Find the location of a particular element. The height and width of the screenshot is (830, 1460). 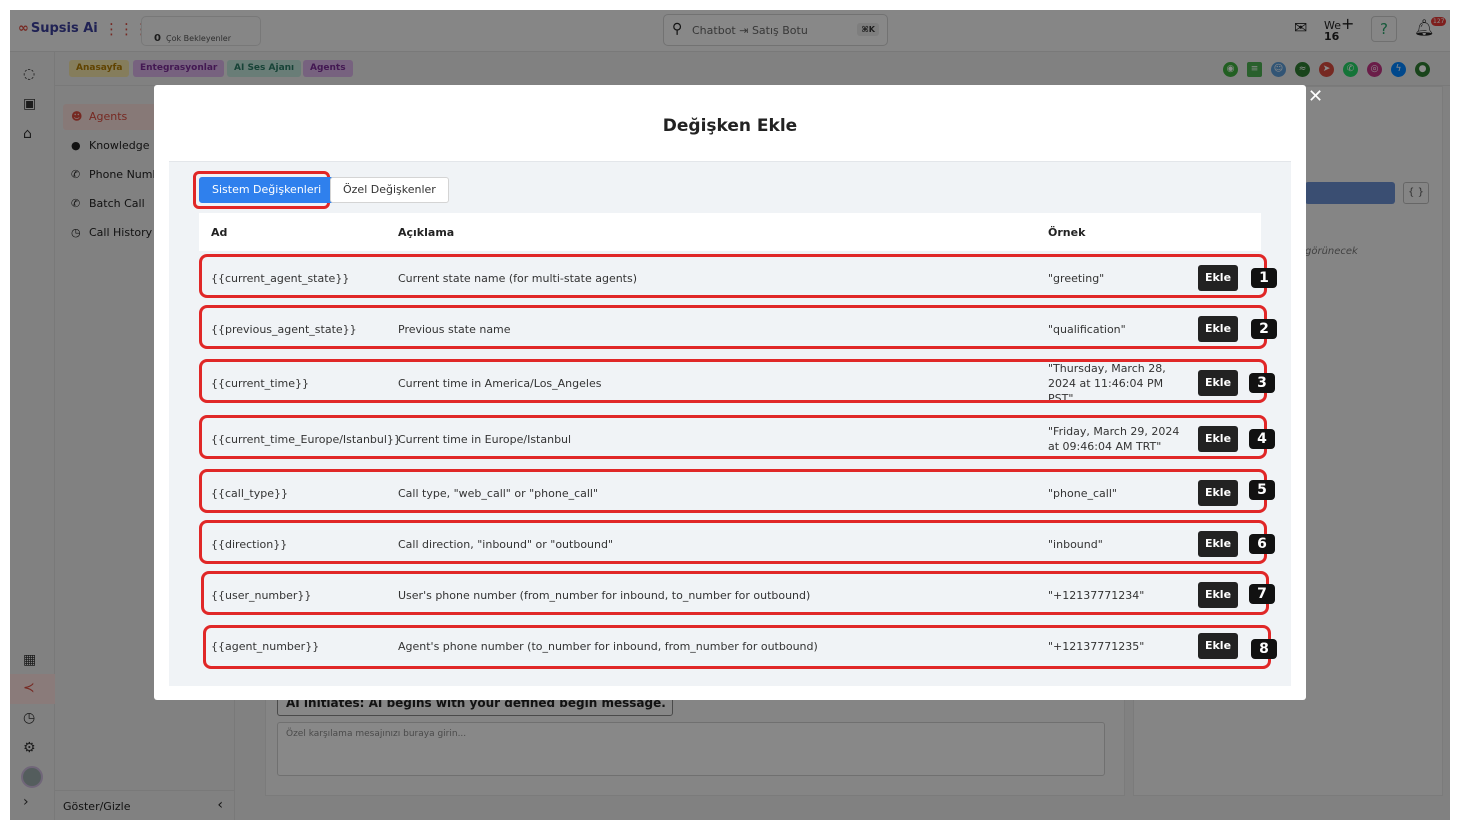

tab-system-variables: Sistem Değişkenleri is located at coordinates (267, 190).